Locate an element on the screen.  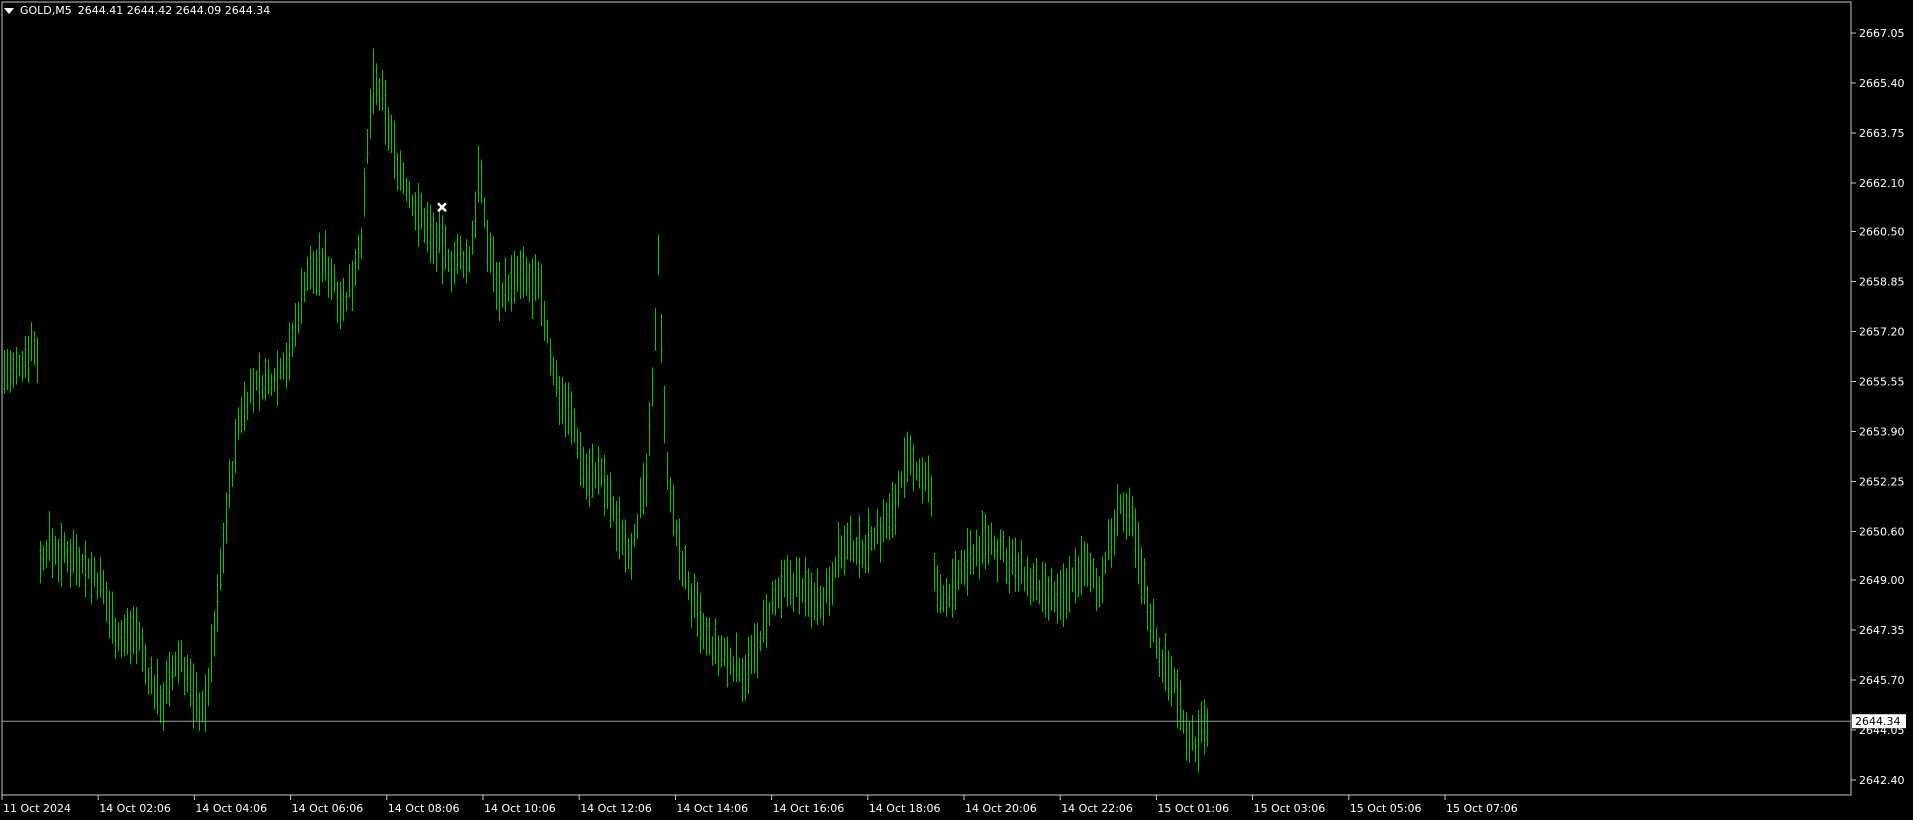
y-tick-label: 2645.70 is located at coordinates (1882, 680).